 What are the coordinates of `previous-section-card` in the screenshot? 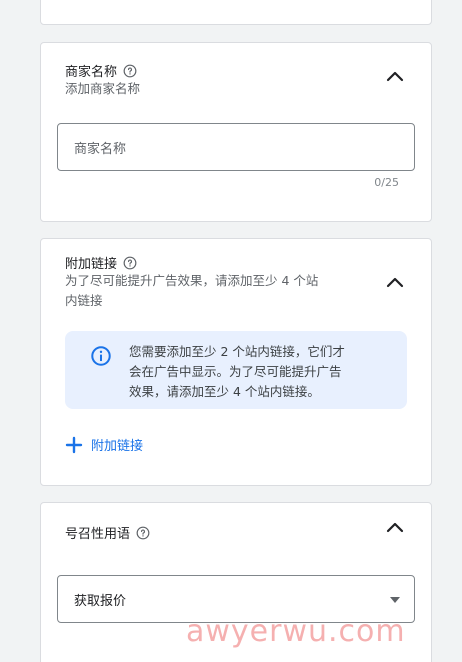 It's located at (236, 12).